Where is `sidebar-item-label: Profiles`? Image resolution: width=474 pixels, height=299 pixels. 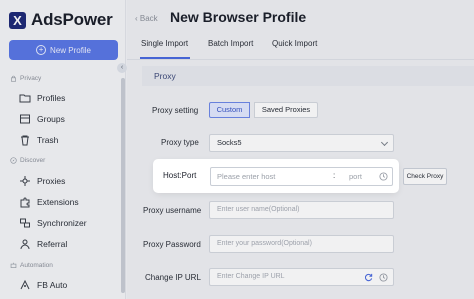 sidebar-item-label: Profiles is located at coordinates (51, 98).